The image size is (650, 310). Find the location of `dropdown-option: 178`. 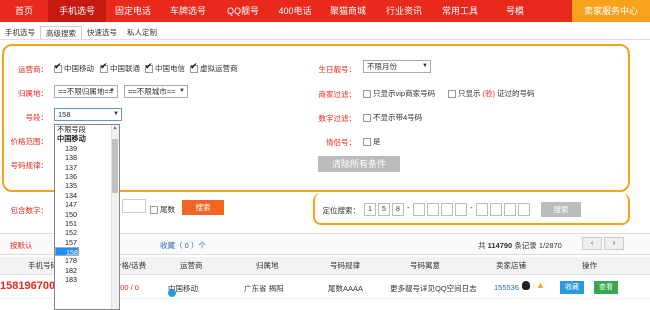

dropdown-option: 178 is located at coordinates (87, 260).